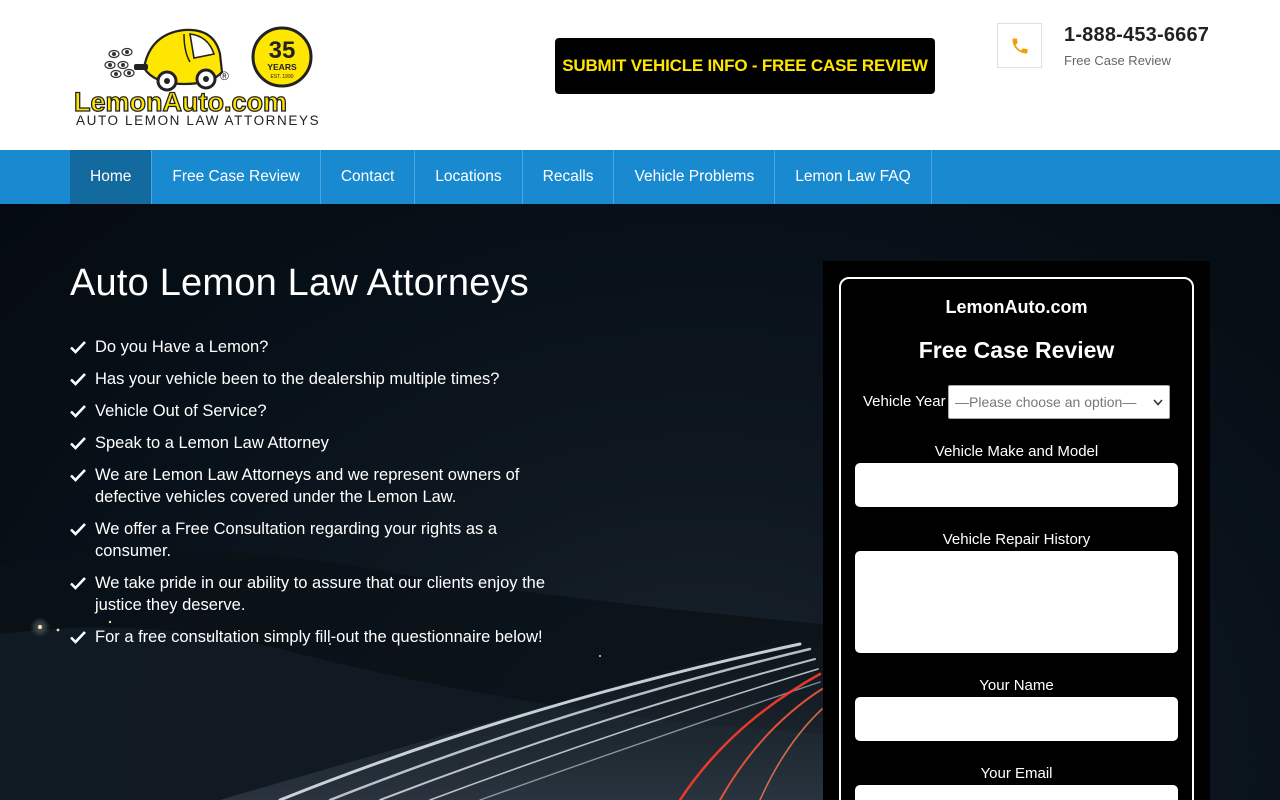 This screenshot has height=800, width=1280. I want to click on list-item: Vehicle Out of Service?, so click(310, 411).